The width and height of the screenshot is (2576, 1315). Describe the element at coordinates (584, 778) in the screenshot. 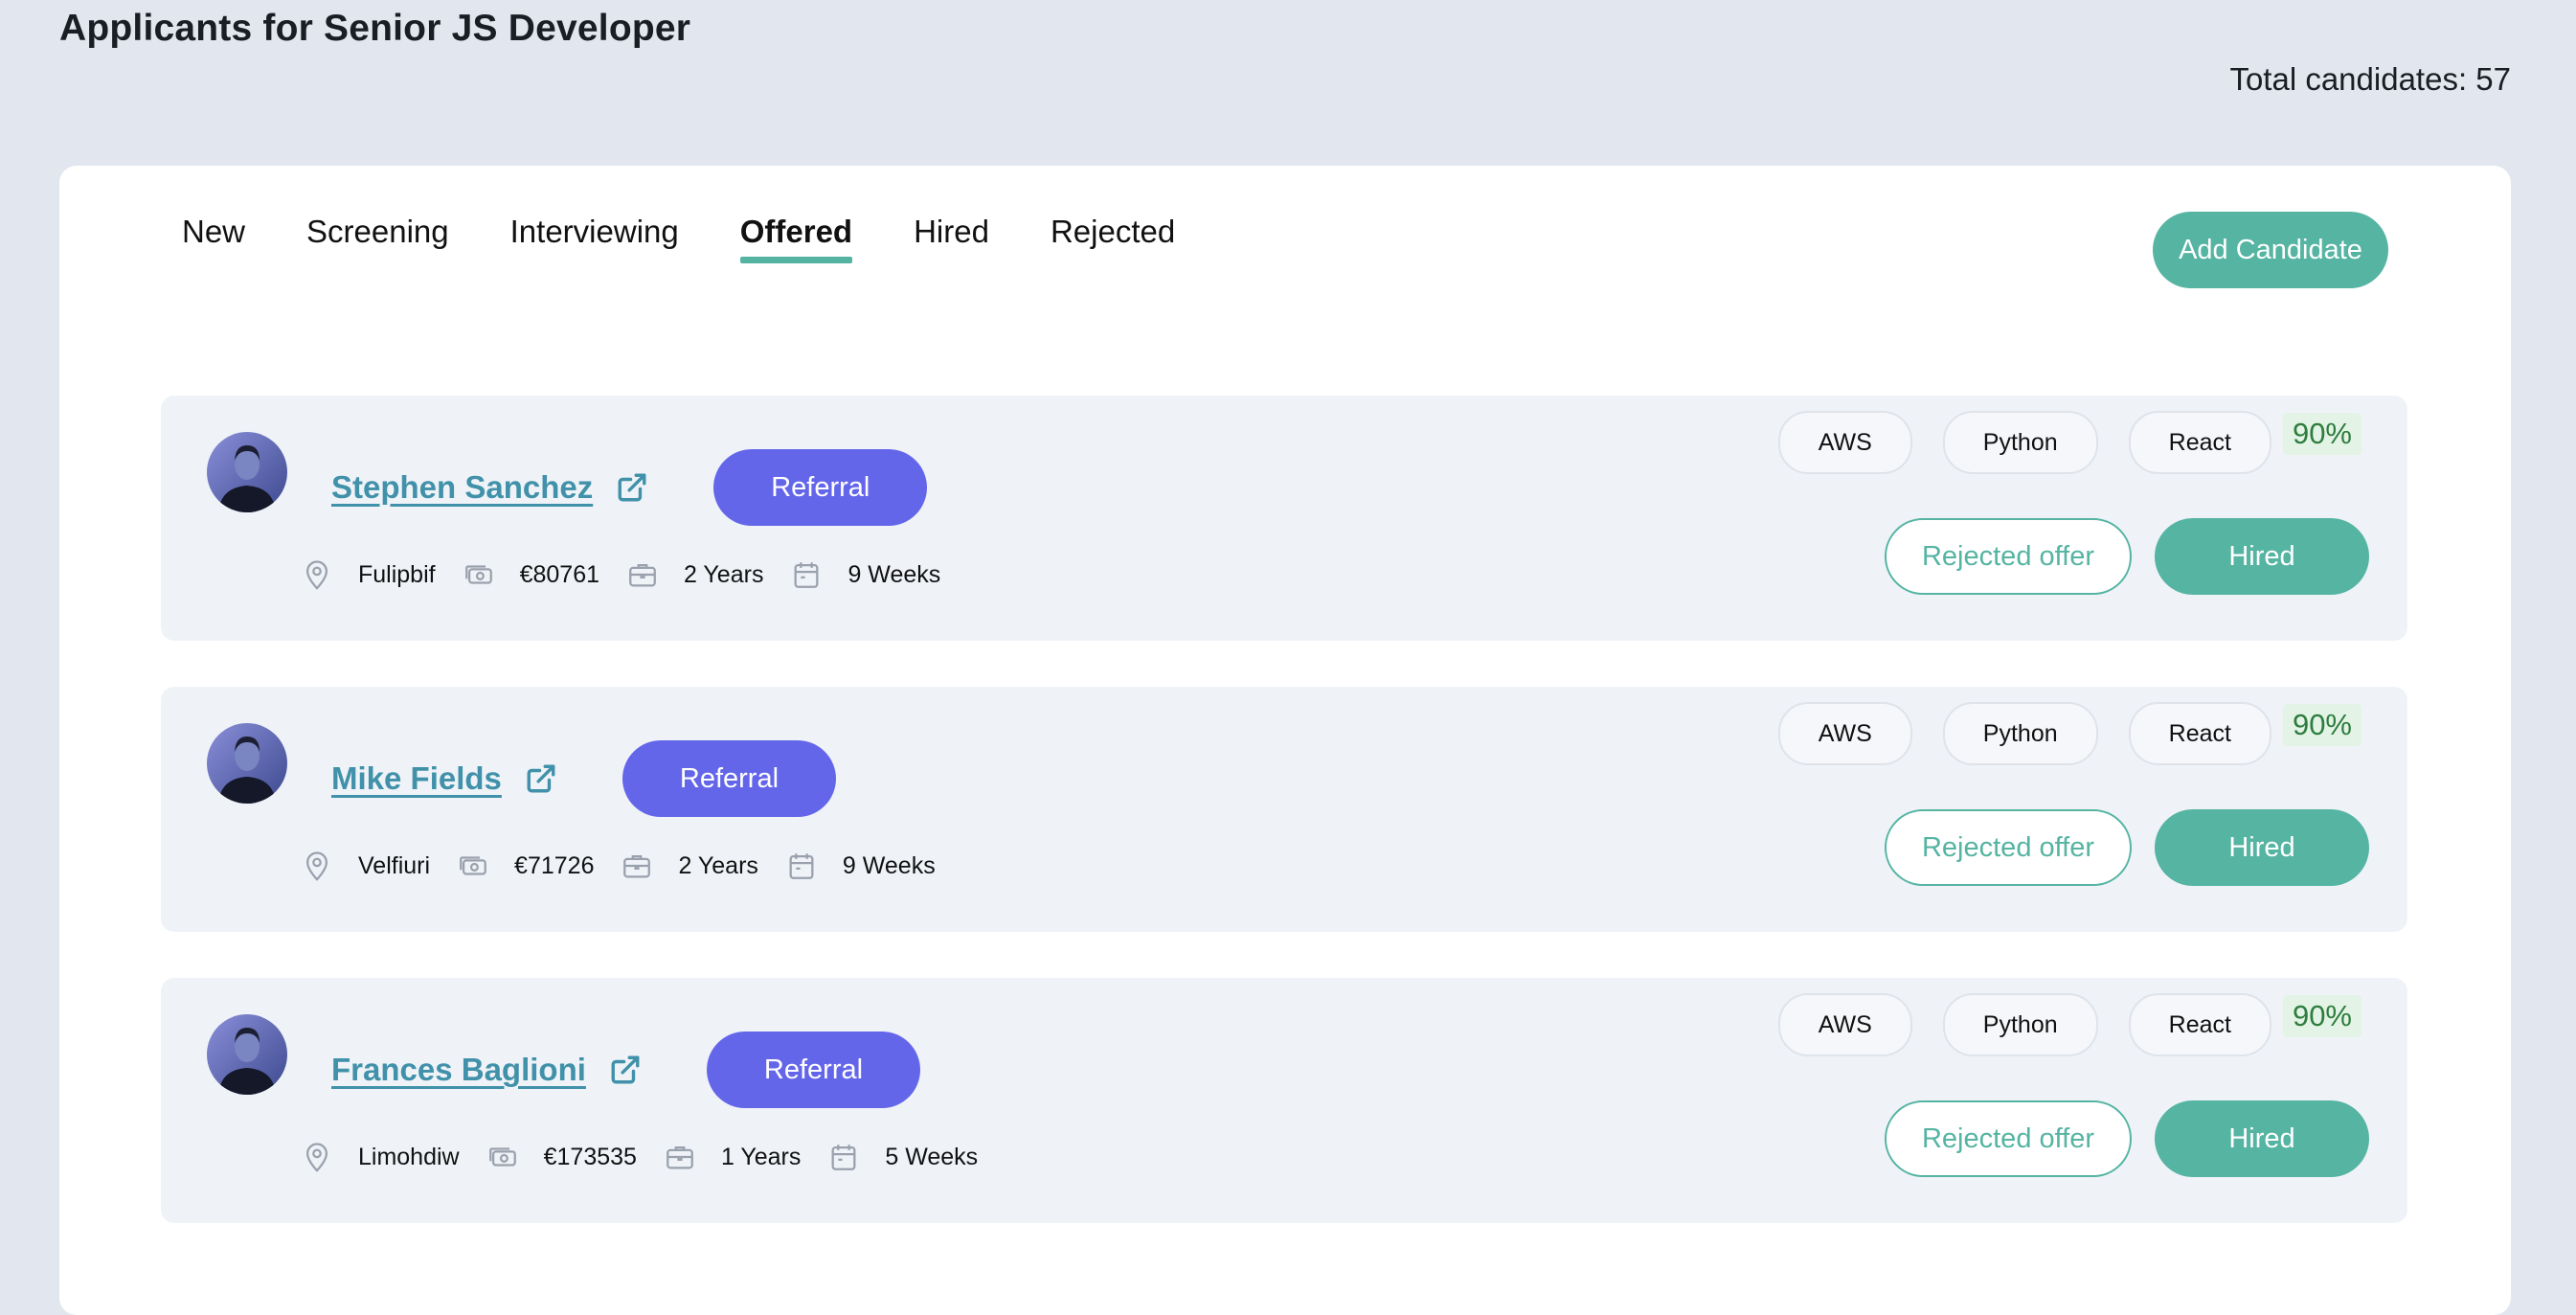

I see `candidate-name-group: Mike Fields Referral` at that location.